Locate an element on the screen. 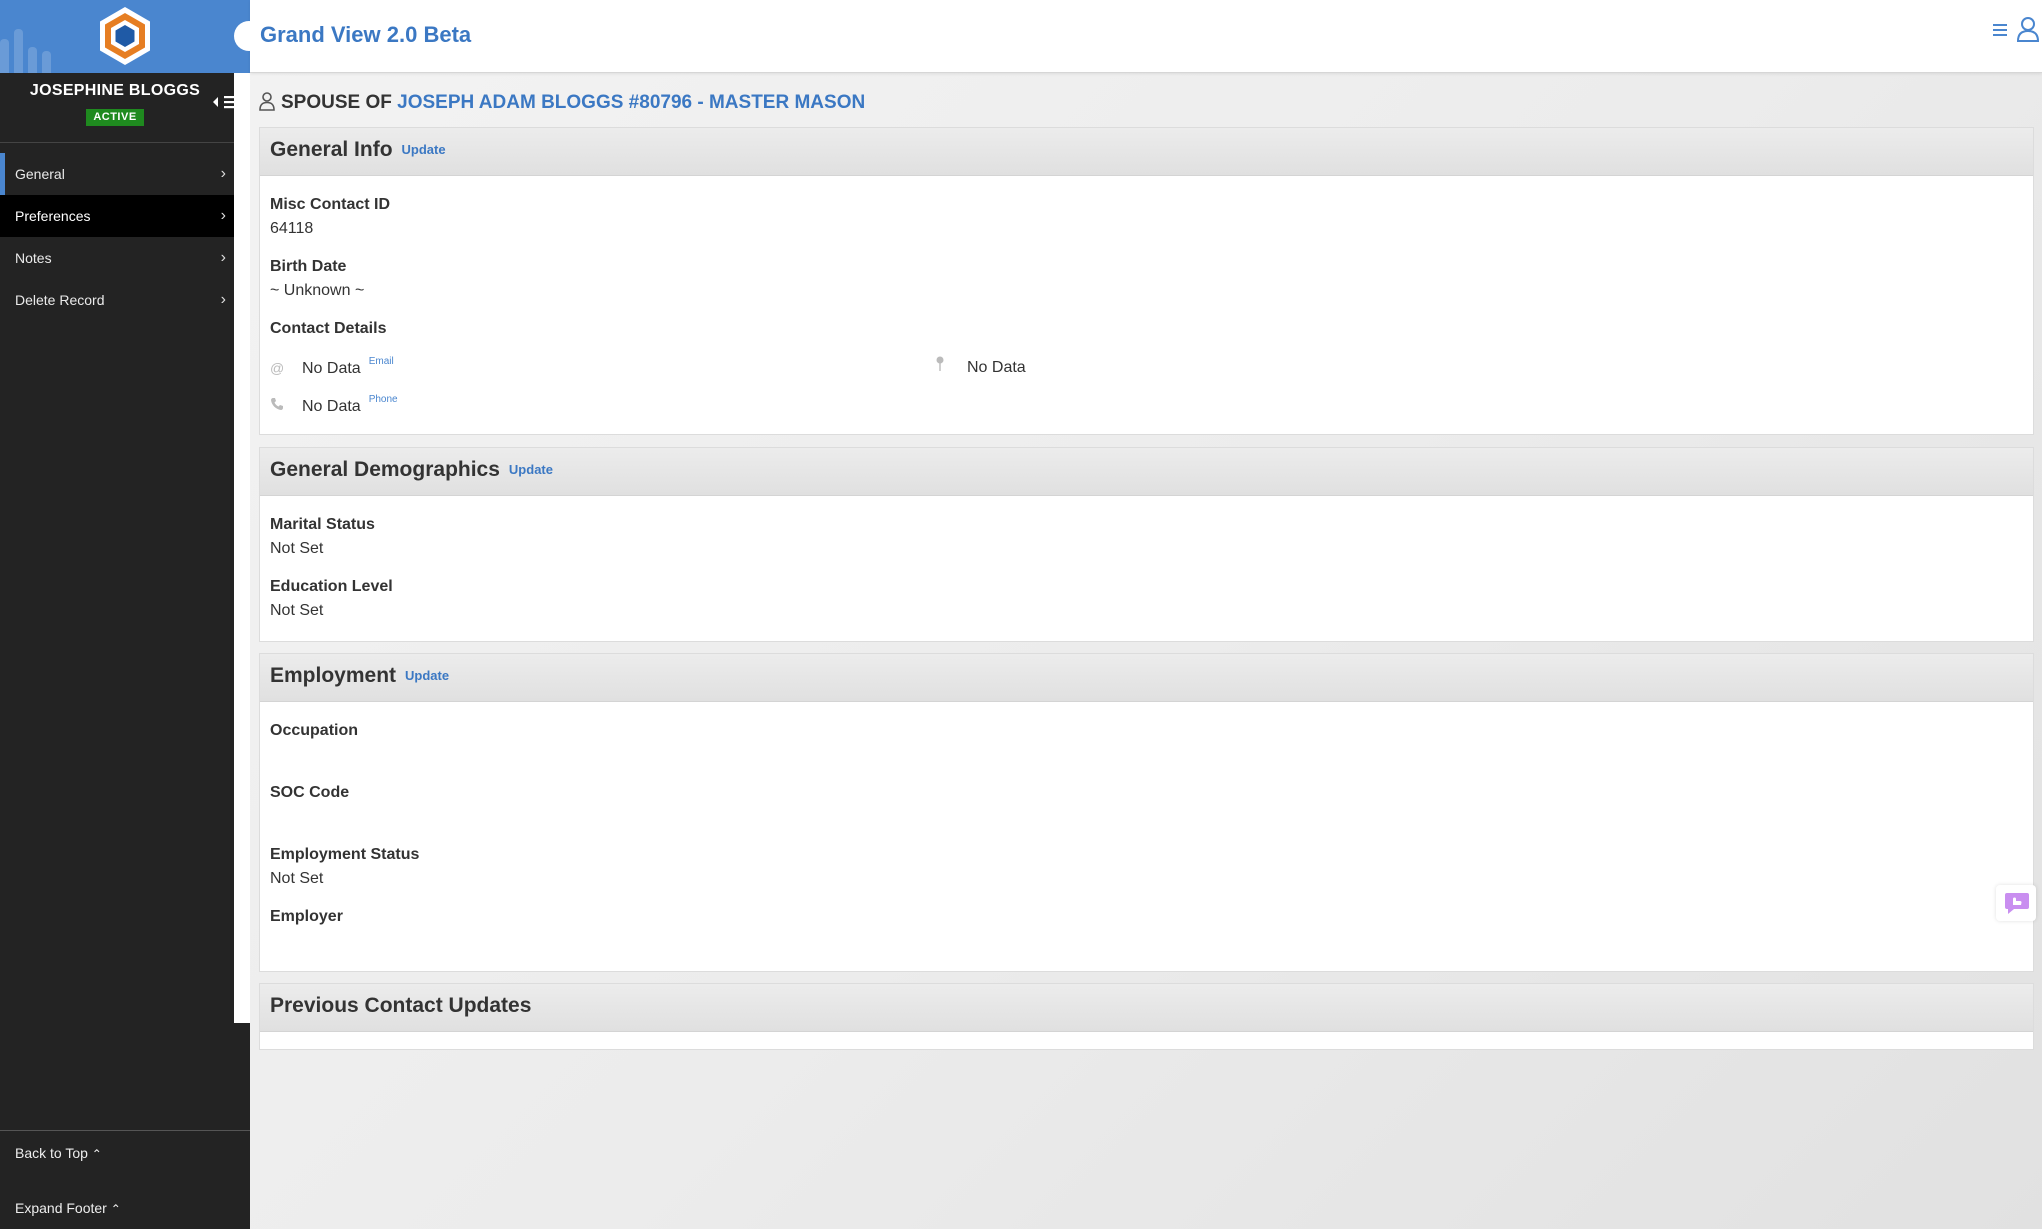 The height and width of the screenshot is (1229, 2042). panel-title: Employment is located at coordinates (333, 675).